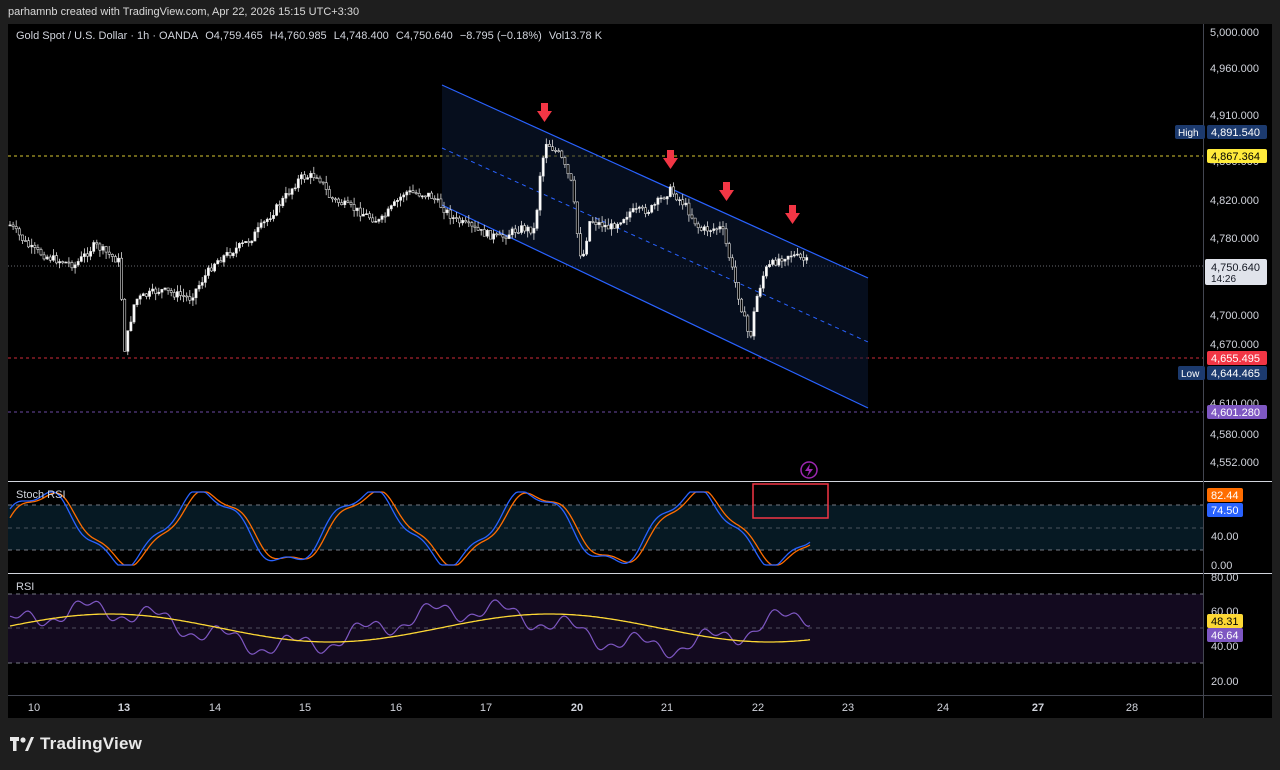 Image resolution: width=1280 pixels, height=770 pixels. Describe the element at coordinates (1234, 435) in the screenshot. I see `price-tick: 4,580.000` at that location.